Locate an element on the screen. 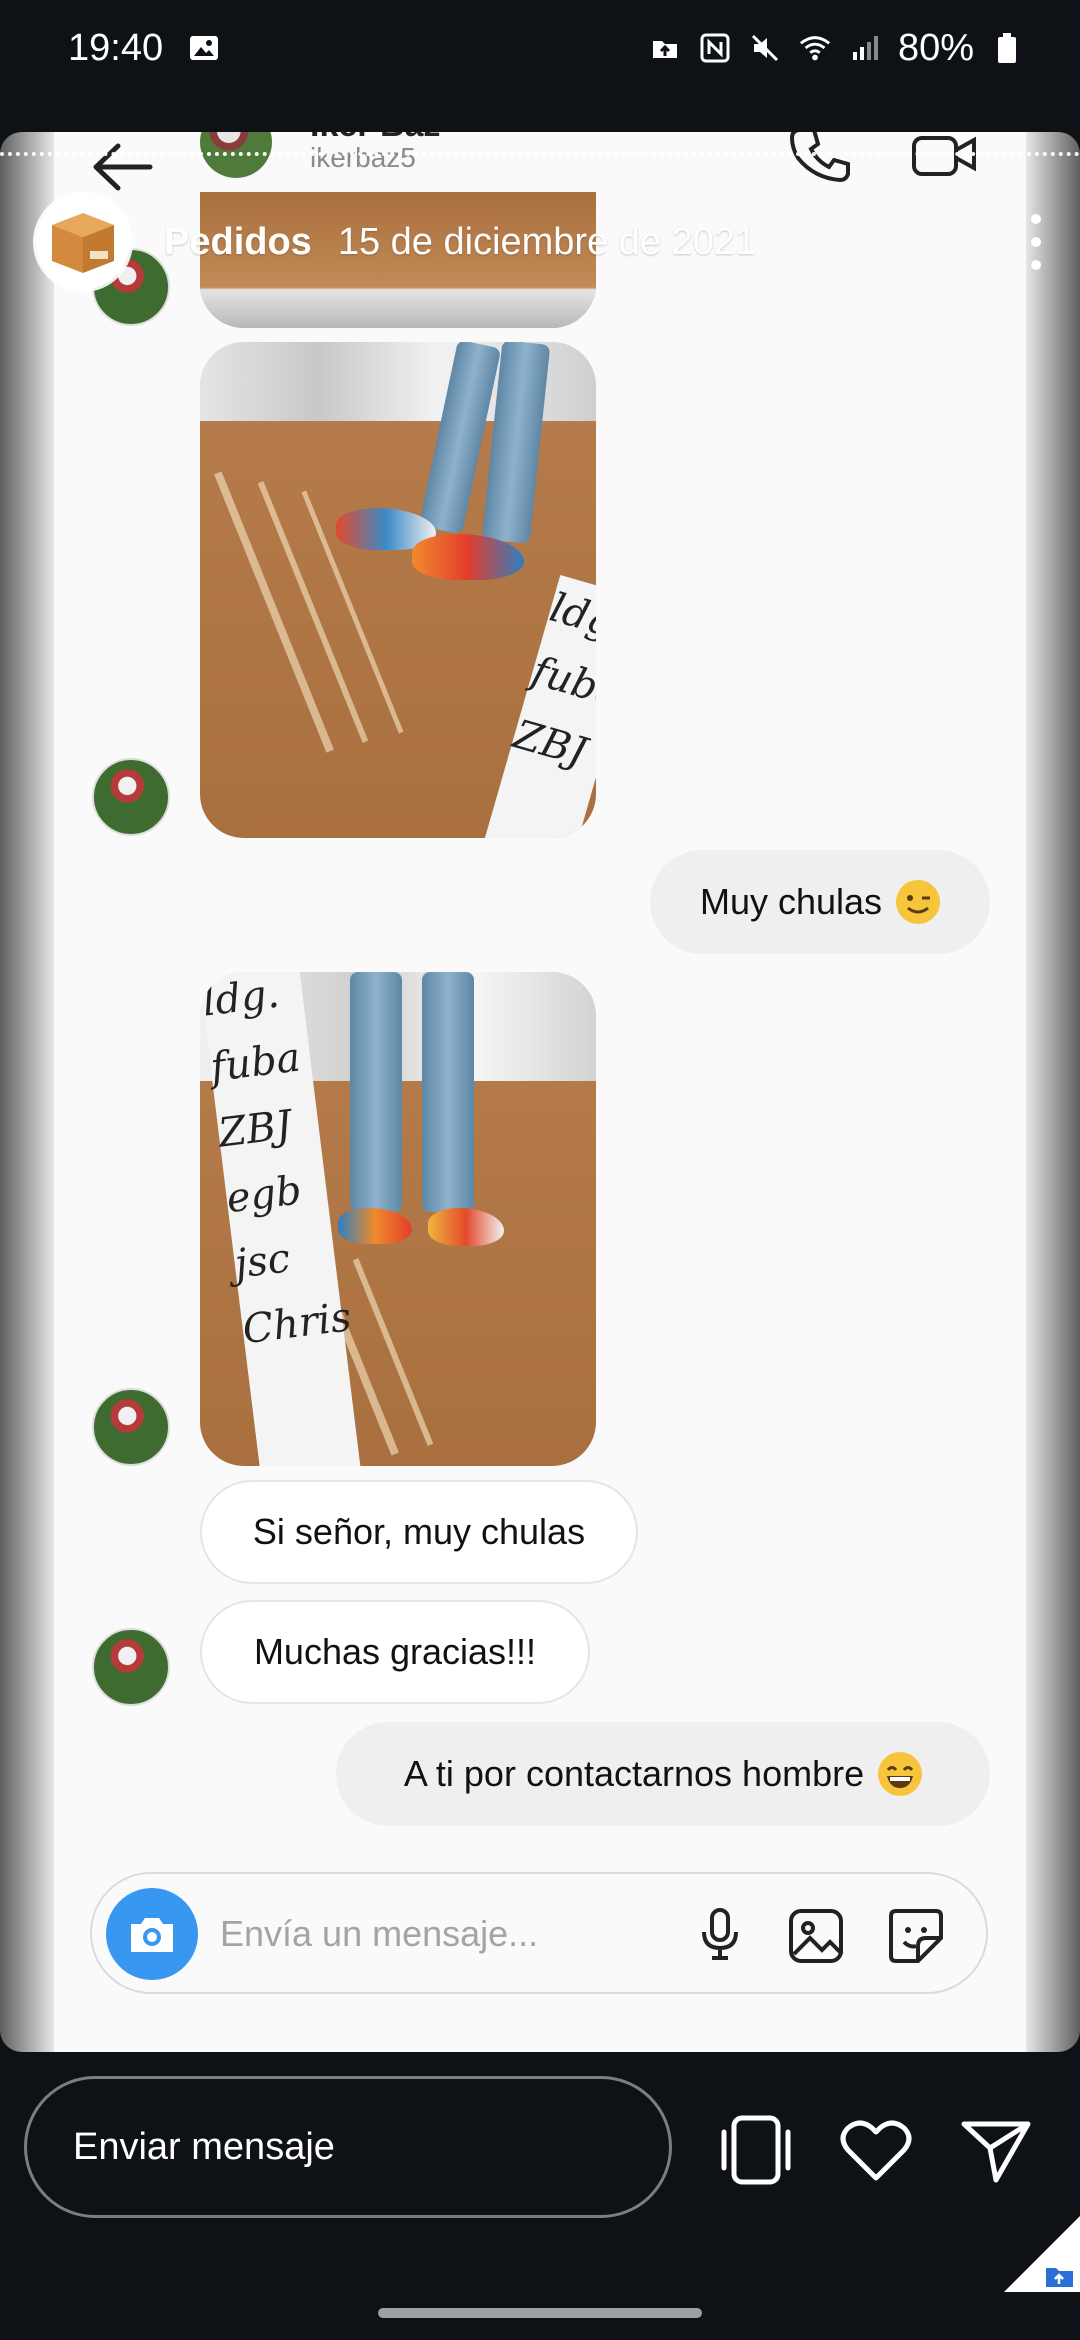 The height and width of the screenshot is (2340, 1080). shared-photo: ldg. fuba ZBJ egb jsc Chris is located at coordinates (398, 1219).